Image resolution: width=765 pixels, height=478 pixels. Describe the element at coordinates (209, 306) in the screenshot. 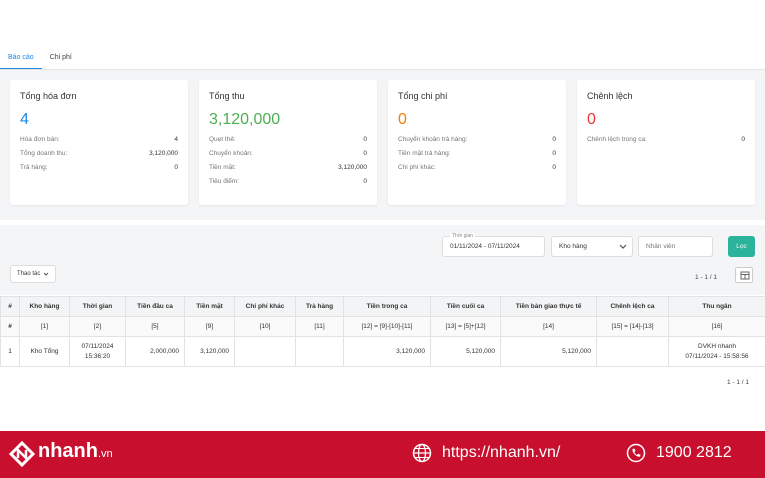

I see `column-header: Tiền mặt` at that location.